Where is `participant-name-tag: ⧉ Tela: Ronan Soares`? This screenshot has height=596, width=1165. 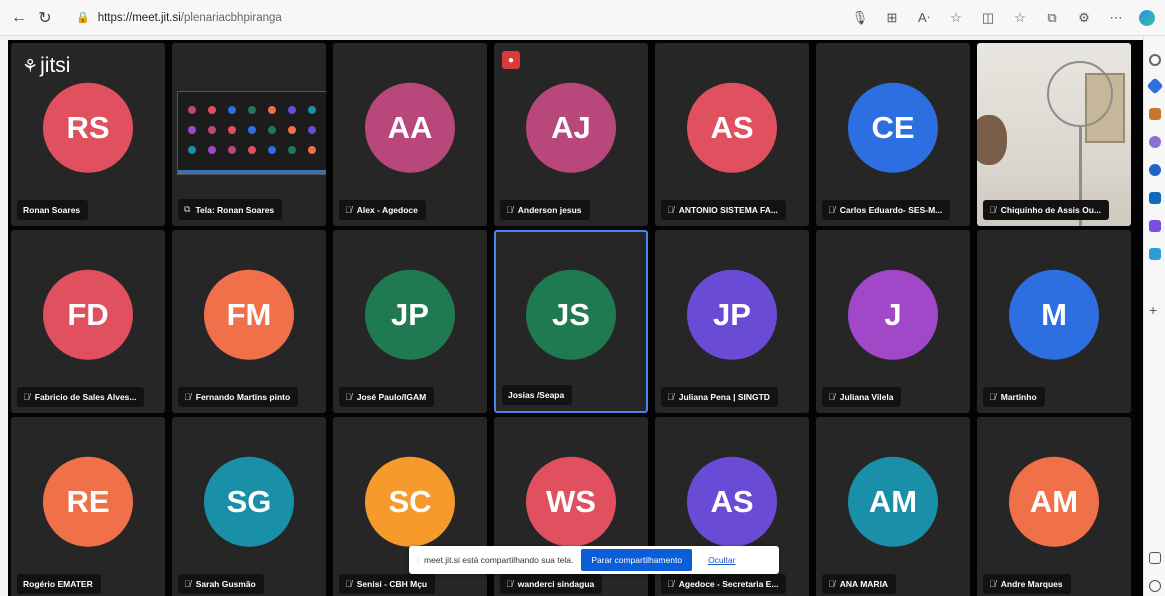
participant-name-tag: ⧉ Tela: Ronan Soares is located at coordinates (230, 209).